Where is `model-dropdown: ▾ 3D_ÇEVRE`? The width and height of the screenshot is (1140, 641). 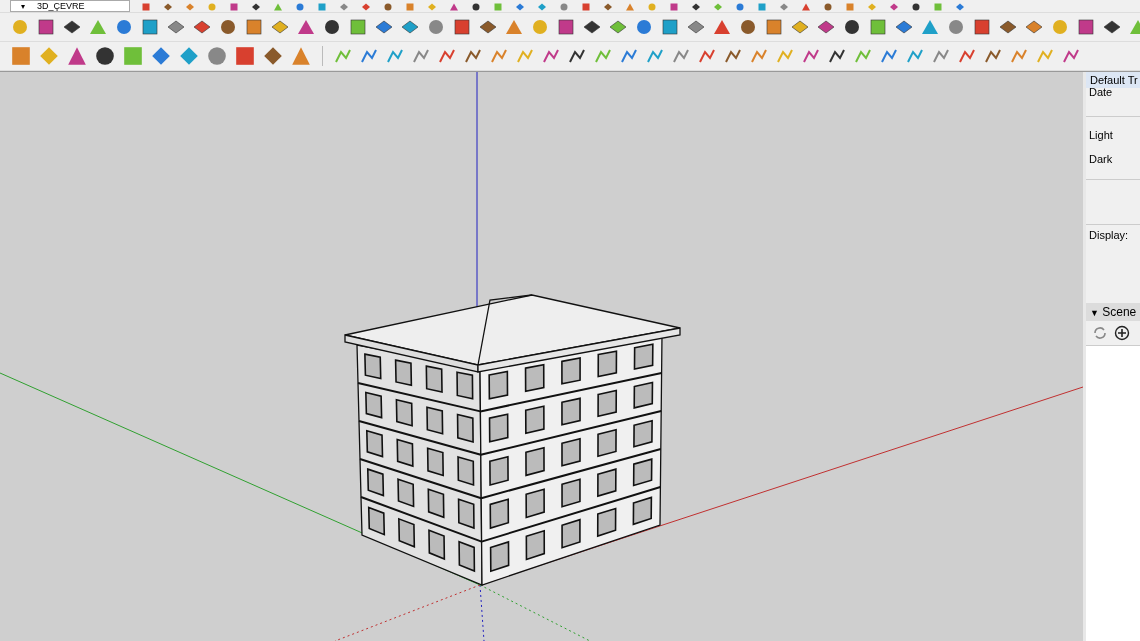 model-dropdown: ▾ 3D_ÇEVRE is located at coordinates (70, 6).